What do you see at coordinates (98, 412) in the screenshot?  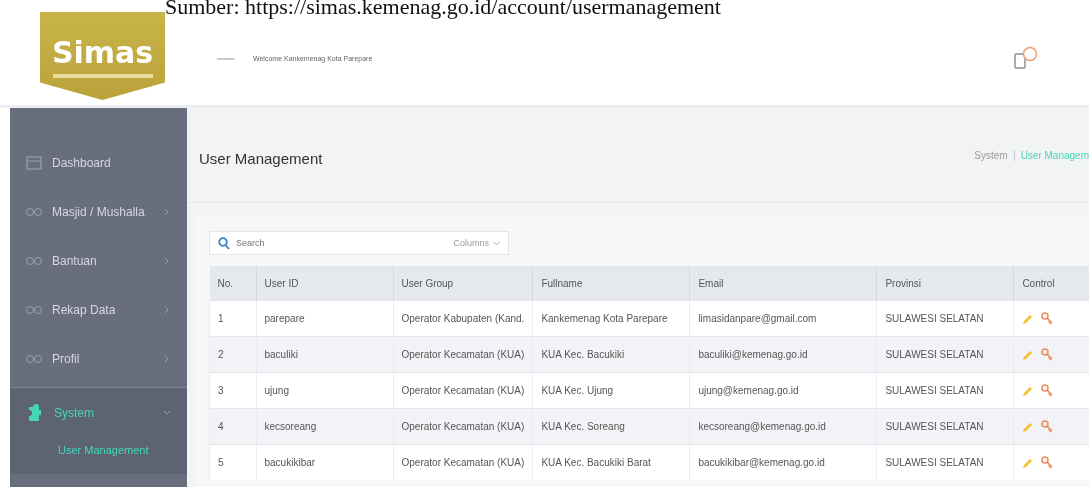 I see `sidebar-item: System` at bounding box center [98, 412].